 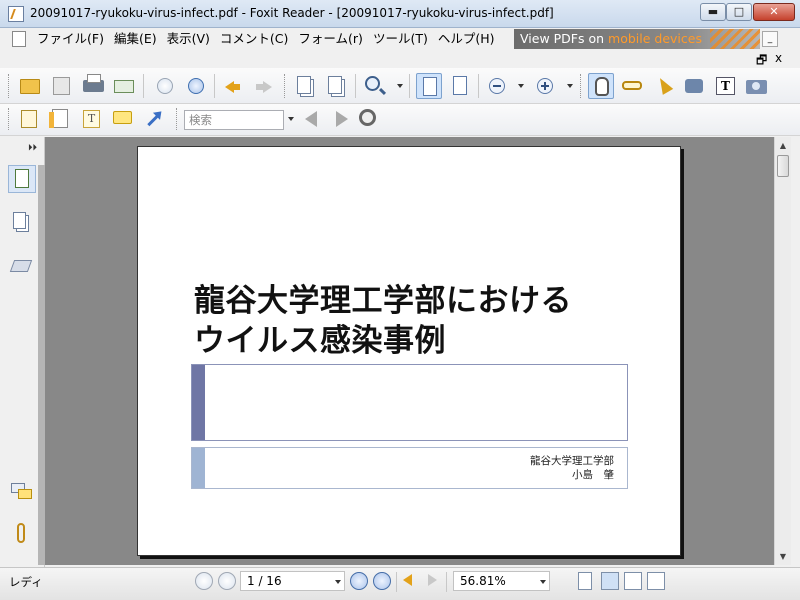 What do you see at coordinates (93, 83) in the screenshot?
I see `printer-icon` at bounding box center [93, 83].